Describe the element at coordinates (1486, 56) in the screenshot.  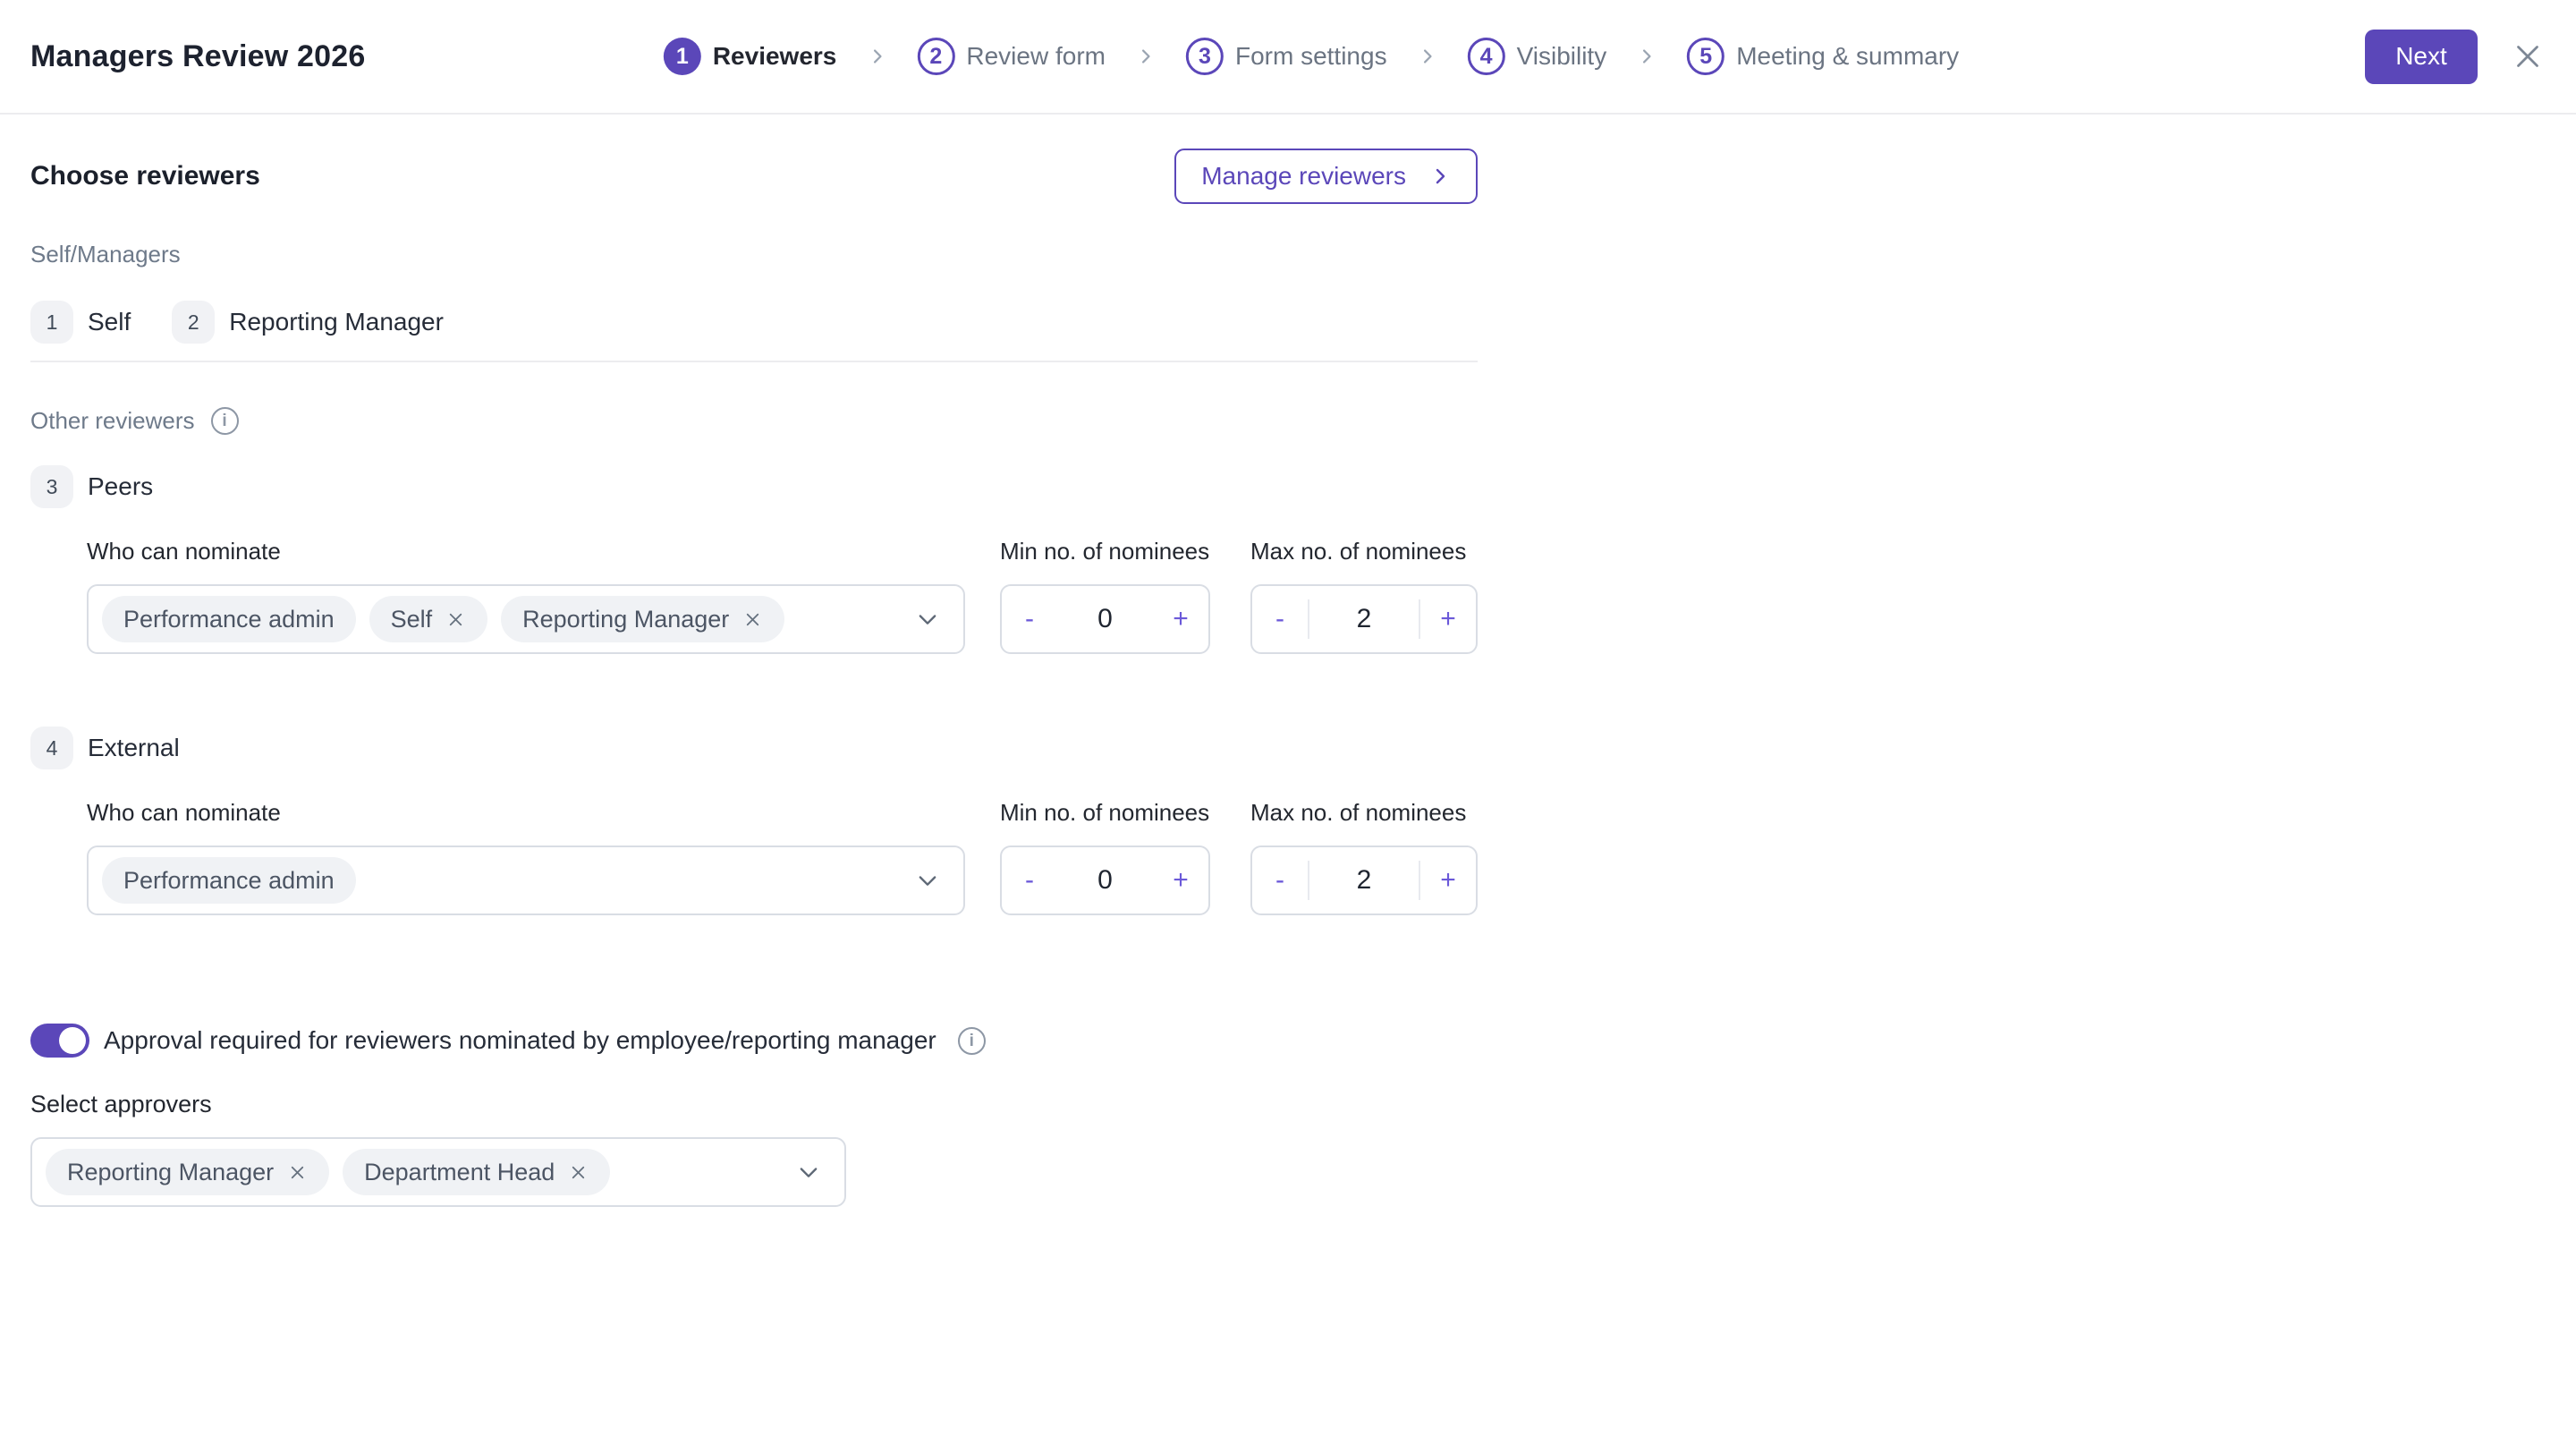
I see `step-number-badge: 4` at that location.